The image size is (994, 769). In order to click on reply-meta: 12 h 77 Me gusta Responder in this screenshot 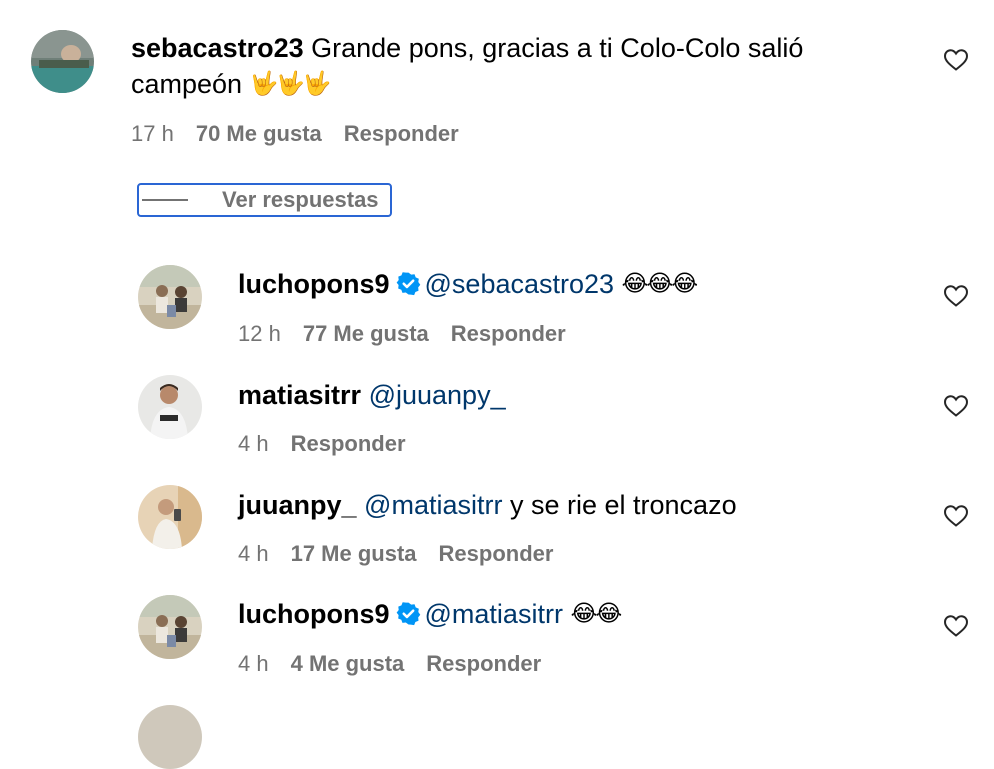, I will do `click(413, 334)`.